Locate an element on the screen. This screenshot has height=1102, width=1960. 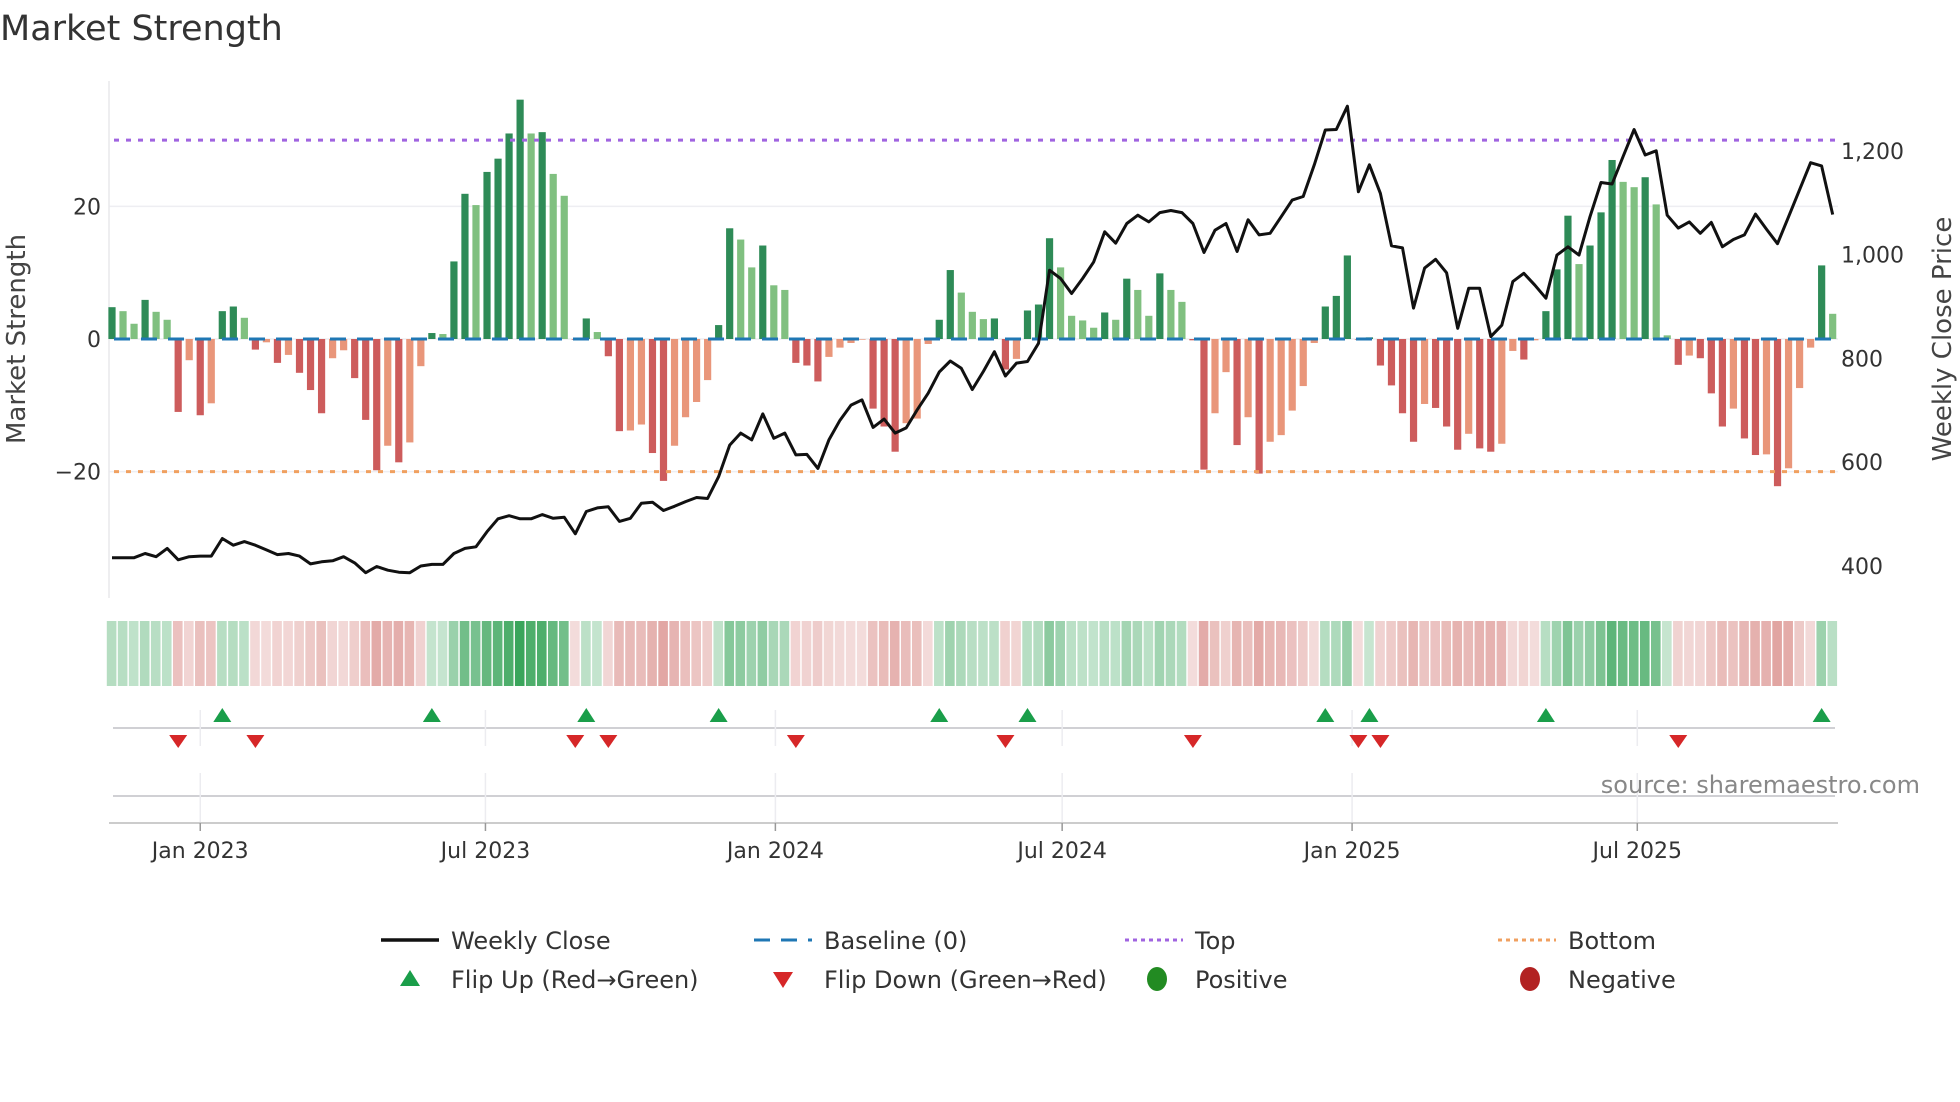
legend-label: Top is located at coordinates (1215, 941).